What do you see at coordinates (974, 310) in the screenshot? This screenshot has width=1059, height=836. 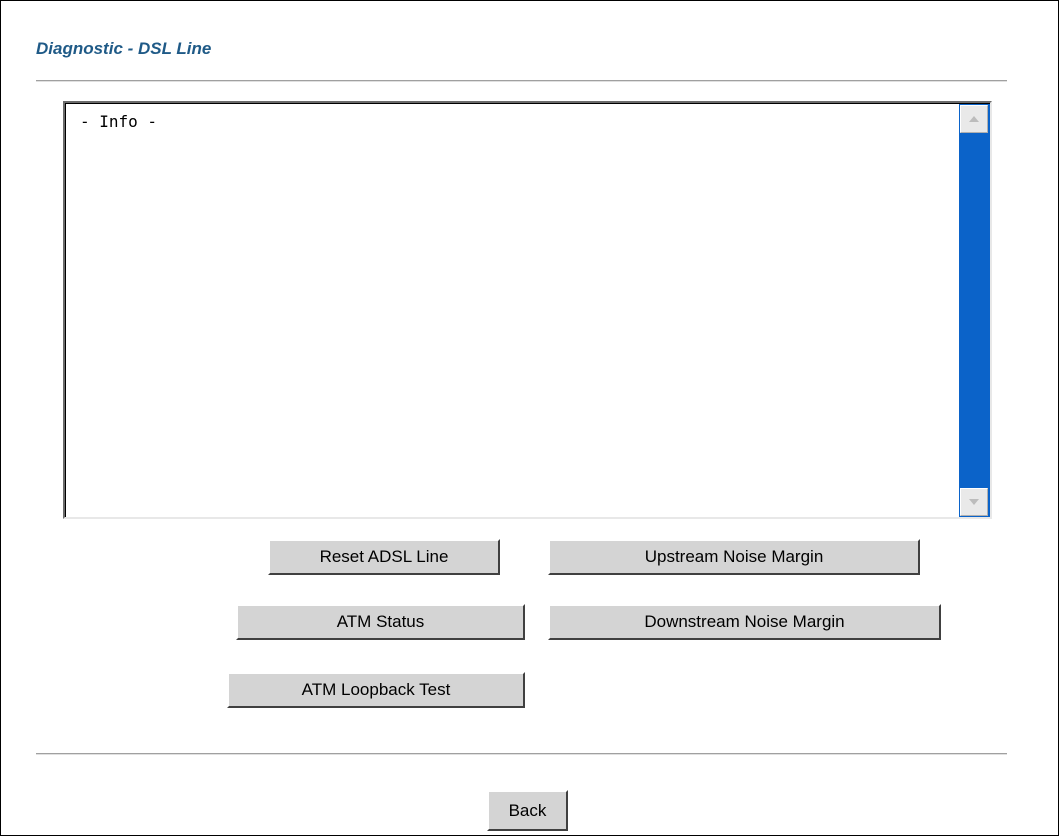 I see `info-scrollbar` at bounding box center [974, 310].